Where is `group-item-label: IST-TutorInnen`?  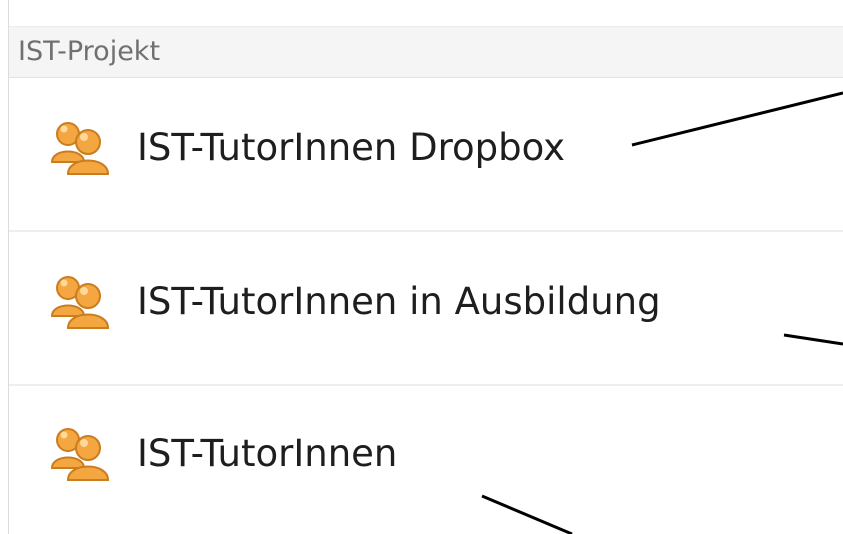 group-item-label: IST-TutorInnen is located at coordinates (267, 453).